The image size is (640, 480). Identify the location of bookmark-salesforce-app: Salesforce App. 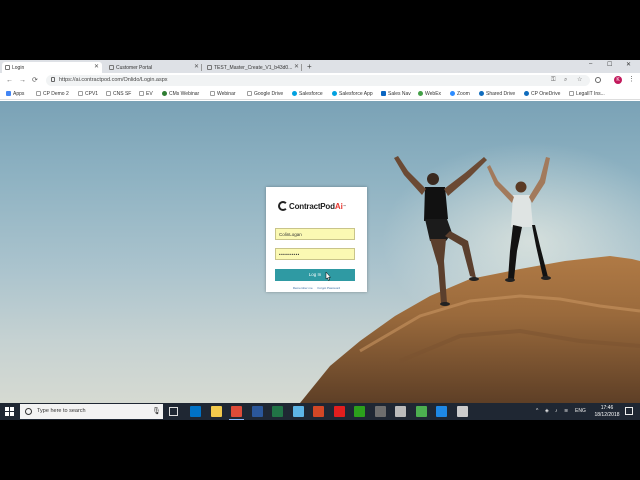
(352, 94).